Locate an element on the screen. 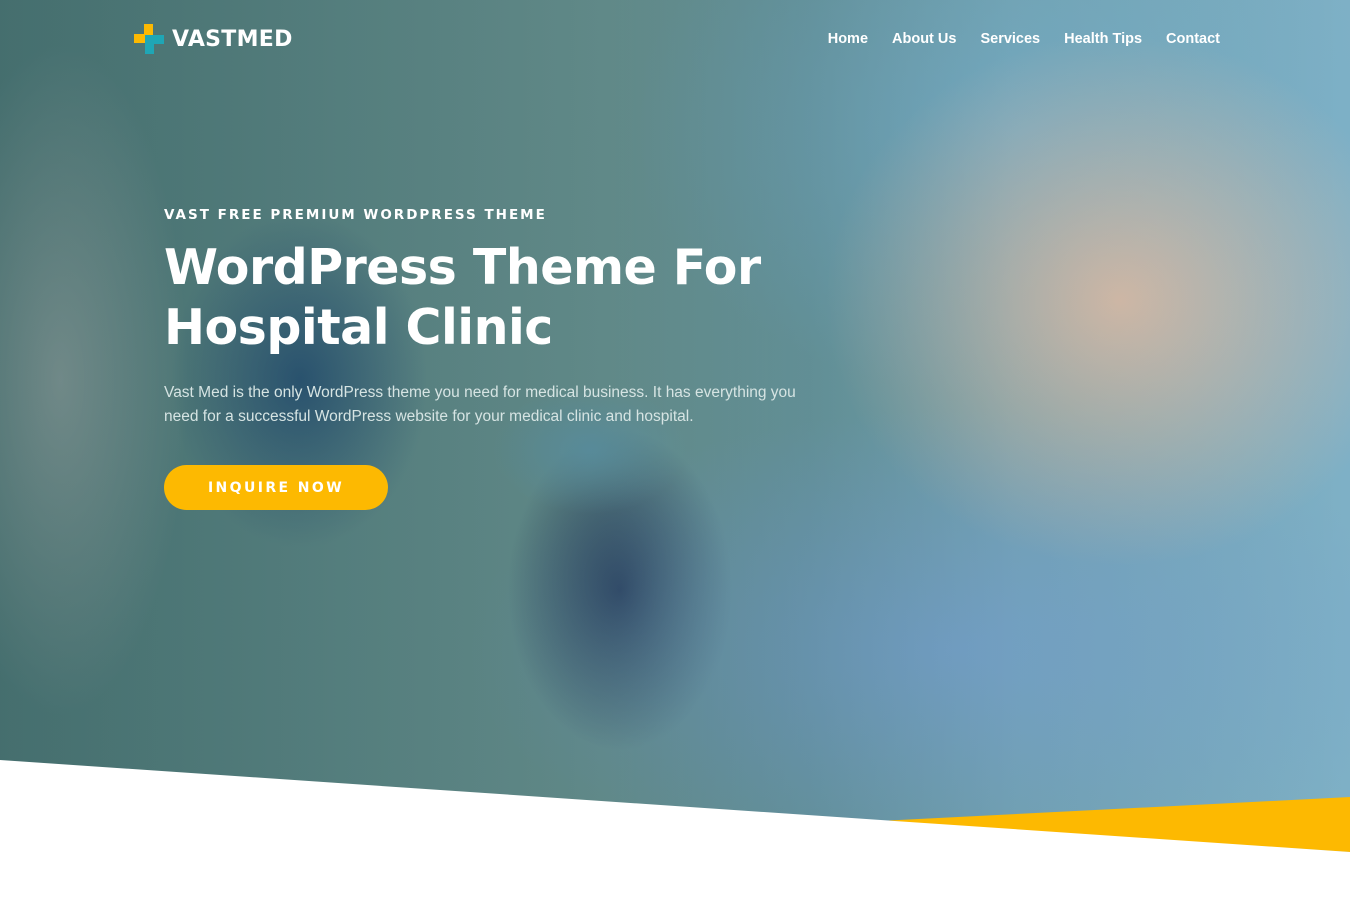 The height and width of the screenshot is (899, 1350). nav-item-health-tips: Health Tips is located at coordinates (1103, 39).